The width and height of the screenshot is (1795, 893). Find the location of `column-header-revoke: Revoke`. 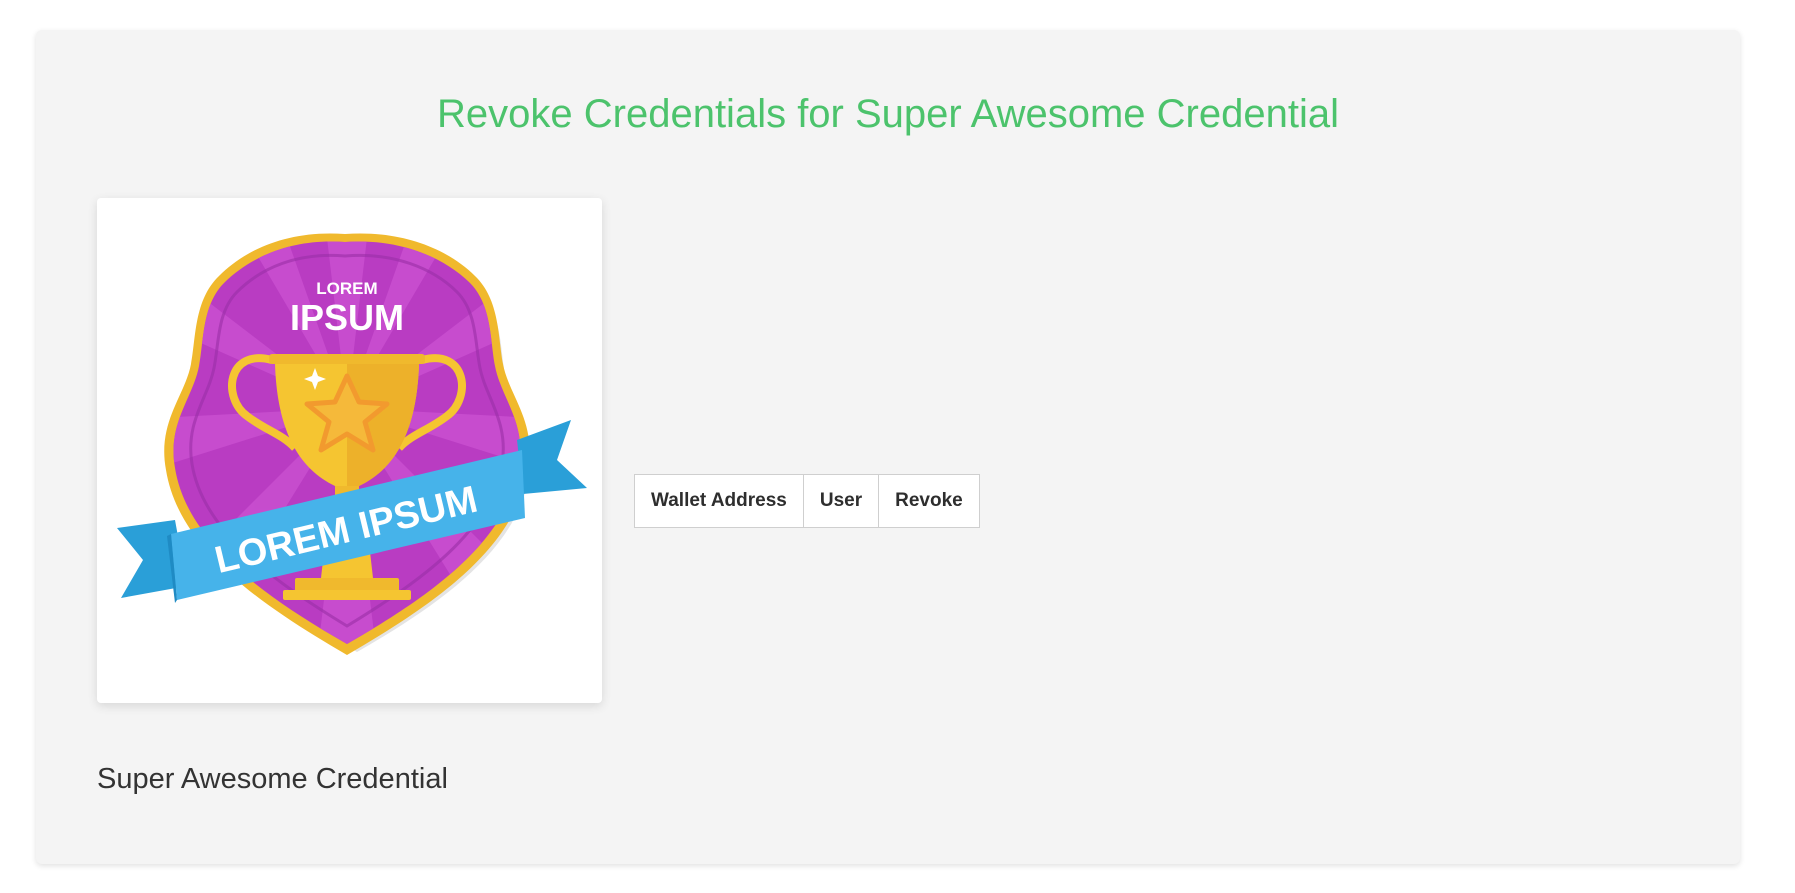

column-header-revoke: Revoke is located at coordinates (929, 501).